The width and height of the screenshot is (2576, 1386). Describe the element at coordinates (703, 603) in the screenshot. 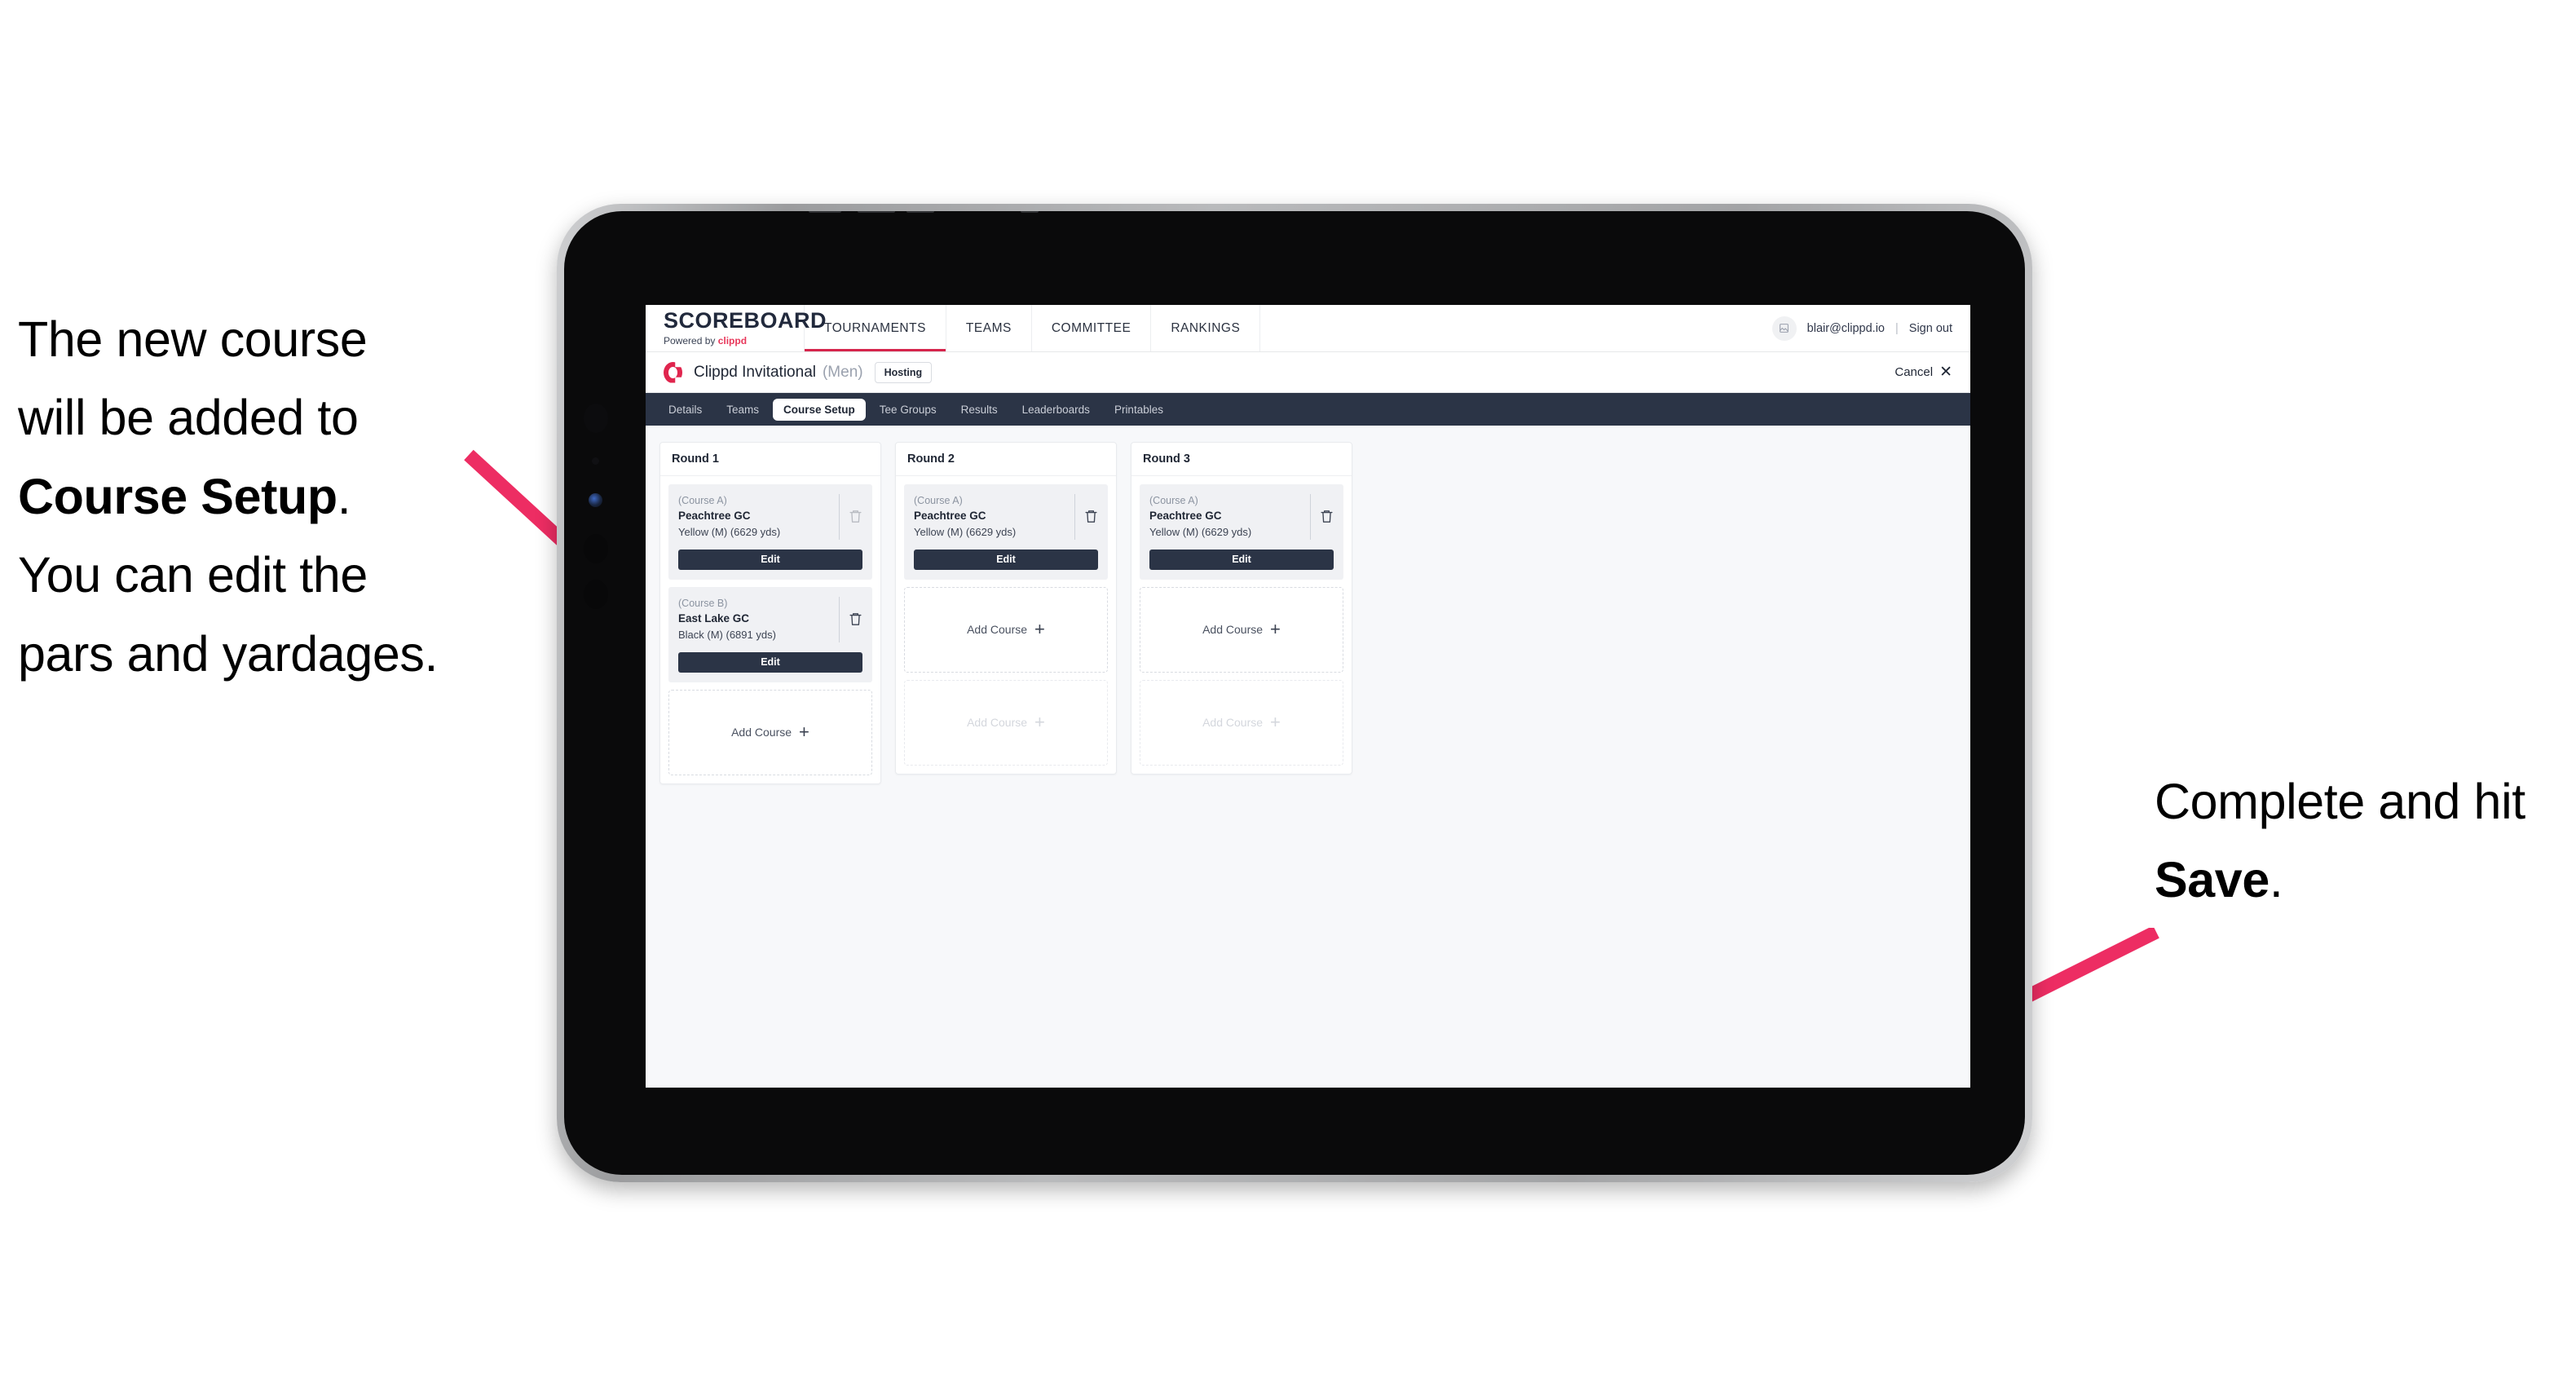

I see `course-slot-label: (Course B)` at that location.